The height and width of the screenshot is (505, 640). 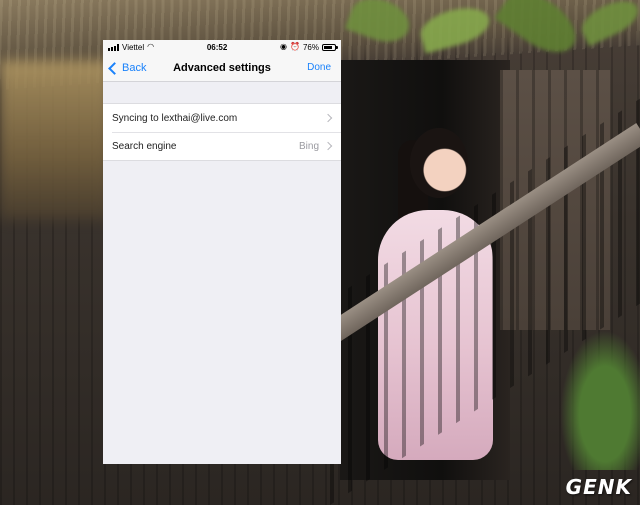 I want to click on navigation-bar: Back Advanced settings Done, so click(x=222, y=68).